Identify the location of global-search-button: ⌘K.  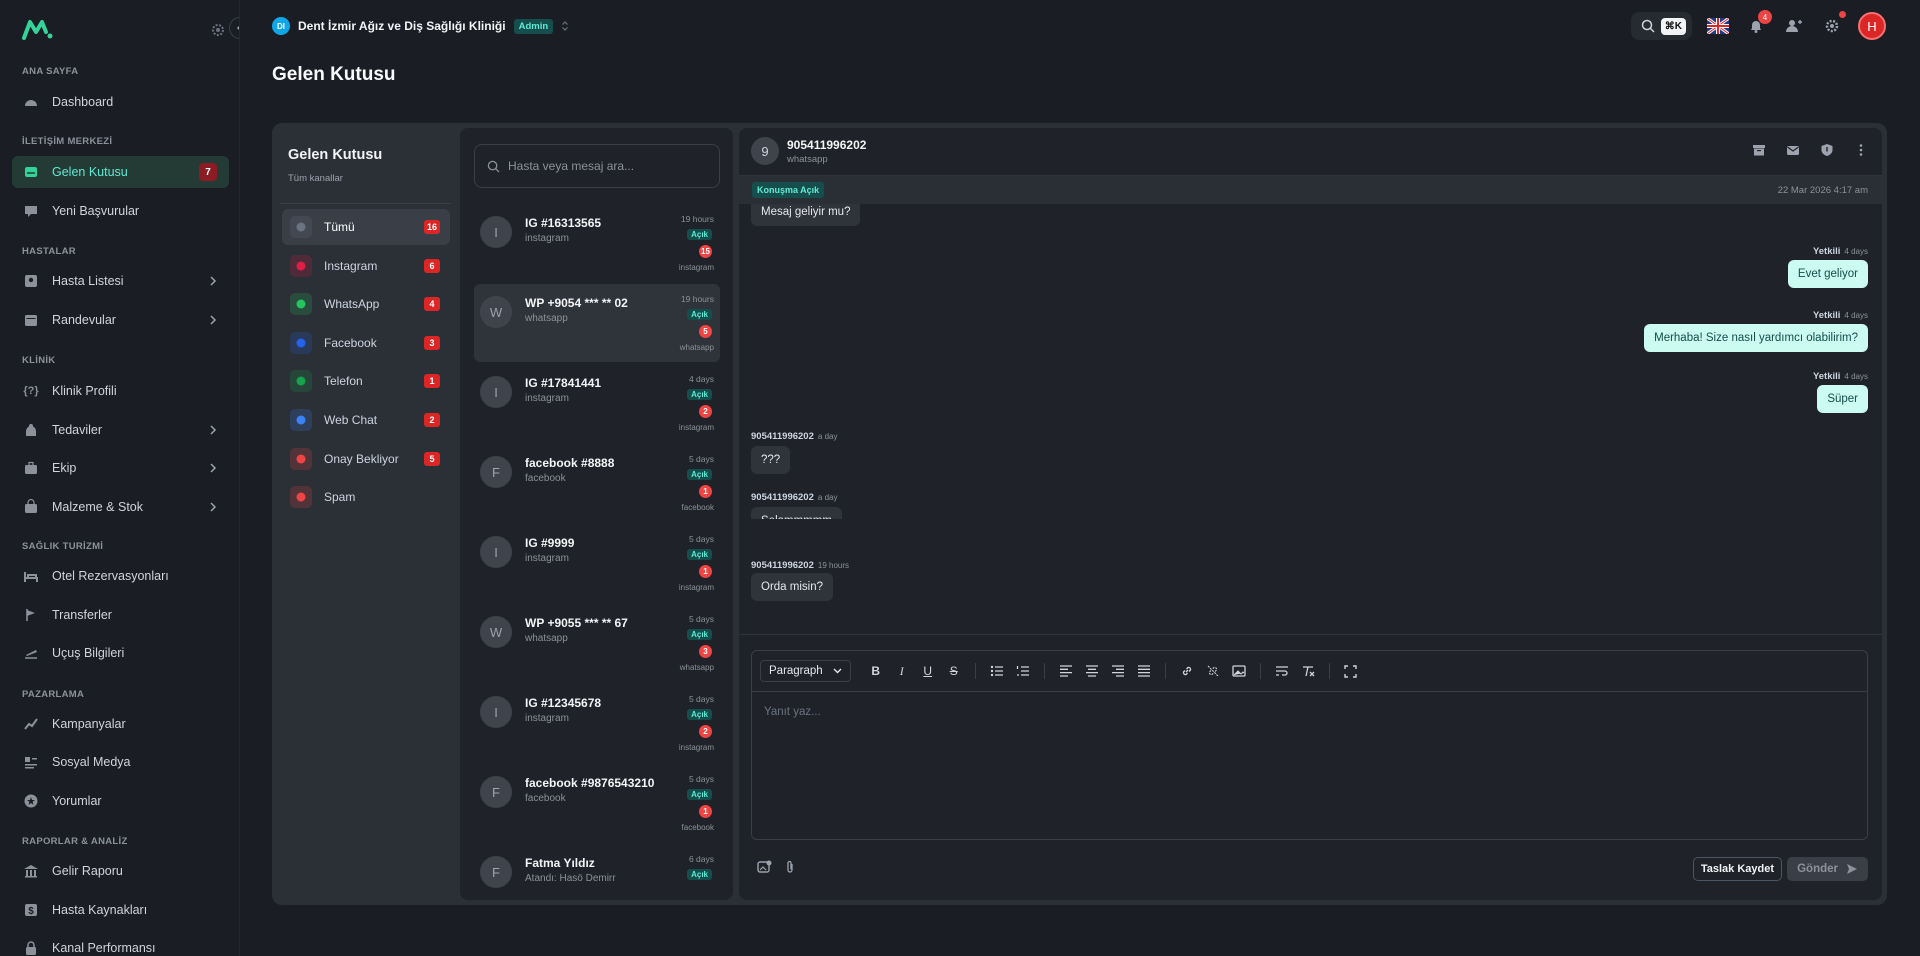
(1661, 26).